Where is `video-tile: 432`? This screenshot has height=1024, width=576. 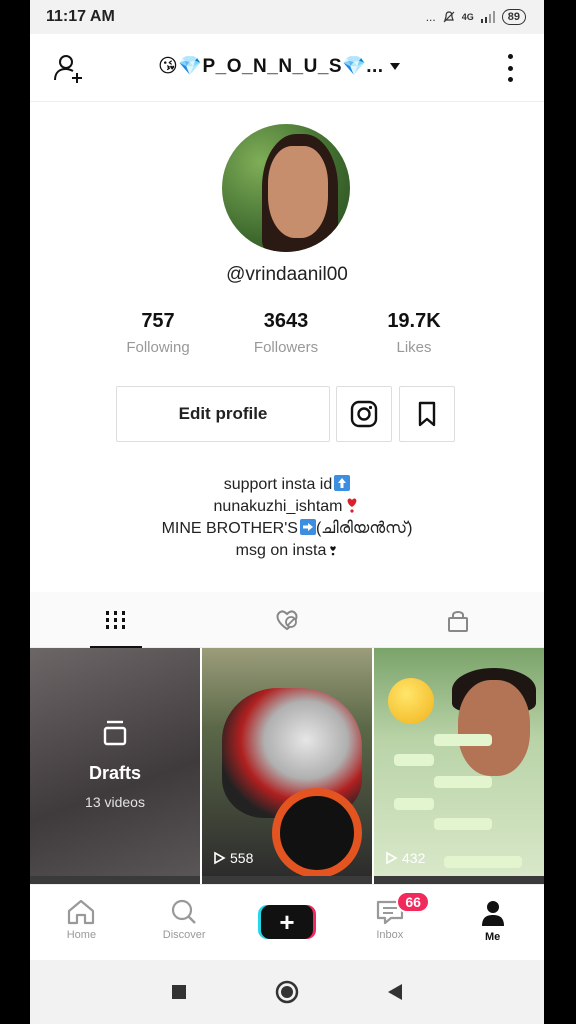 video-tile: 432 is located at coordinates (459, 762).